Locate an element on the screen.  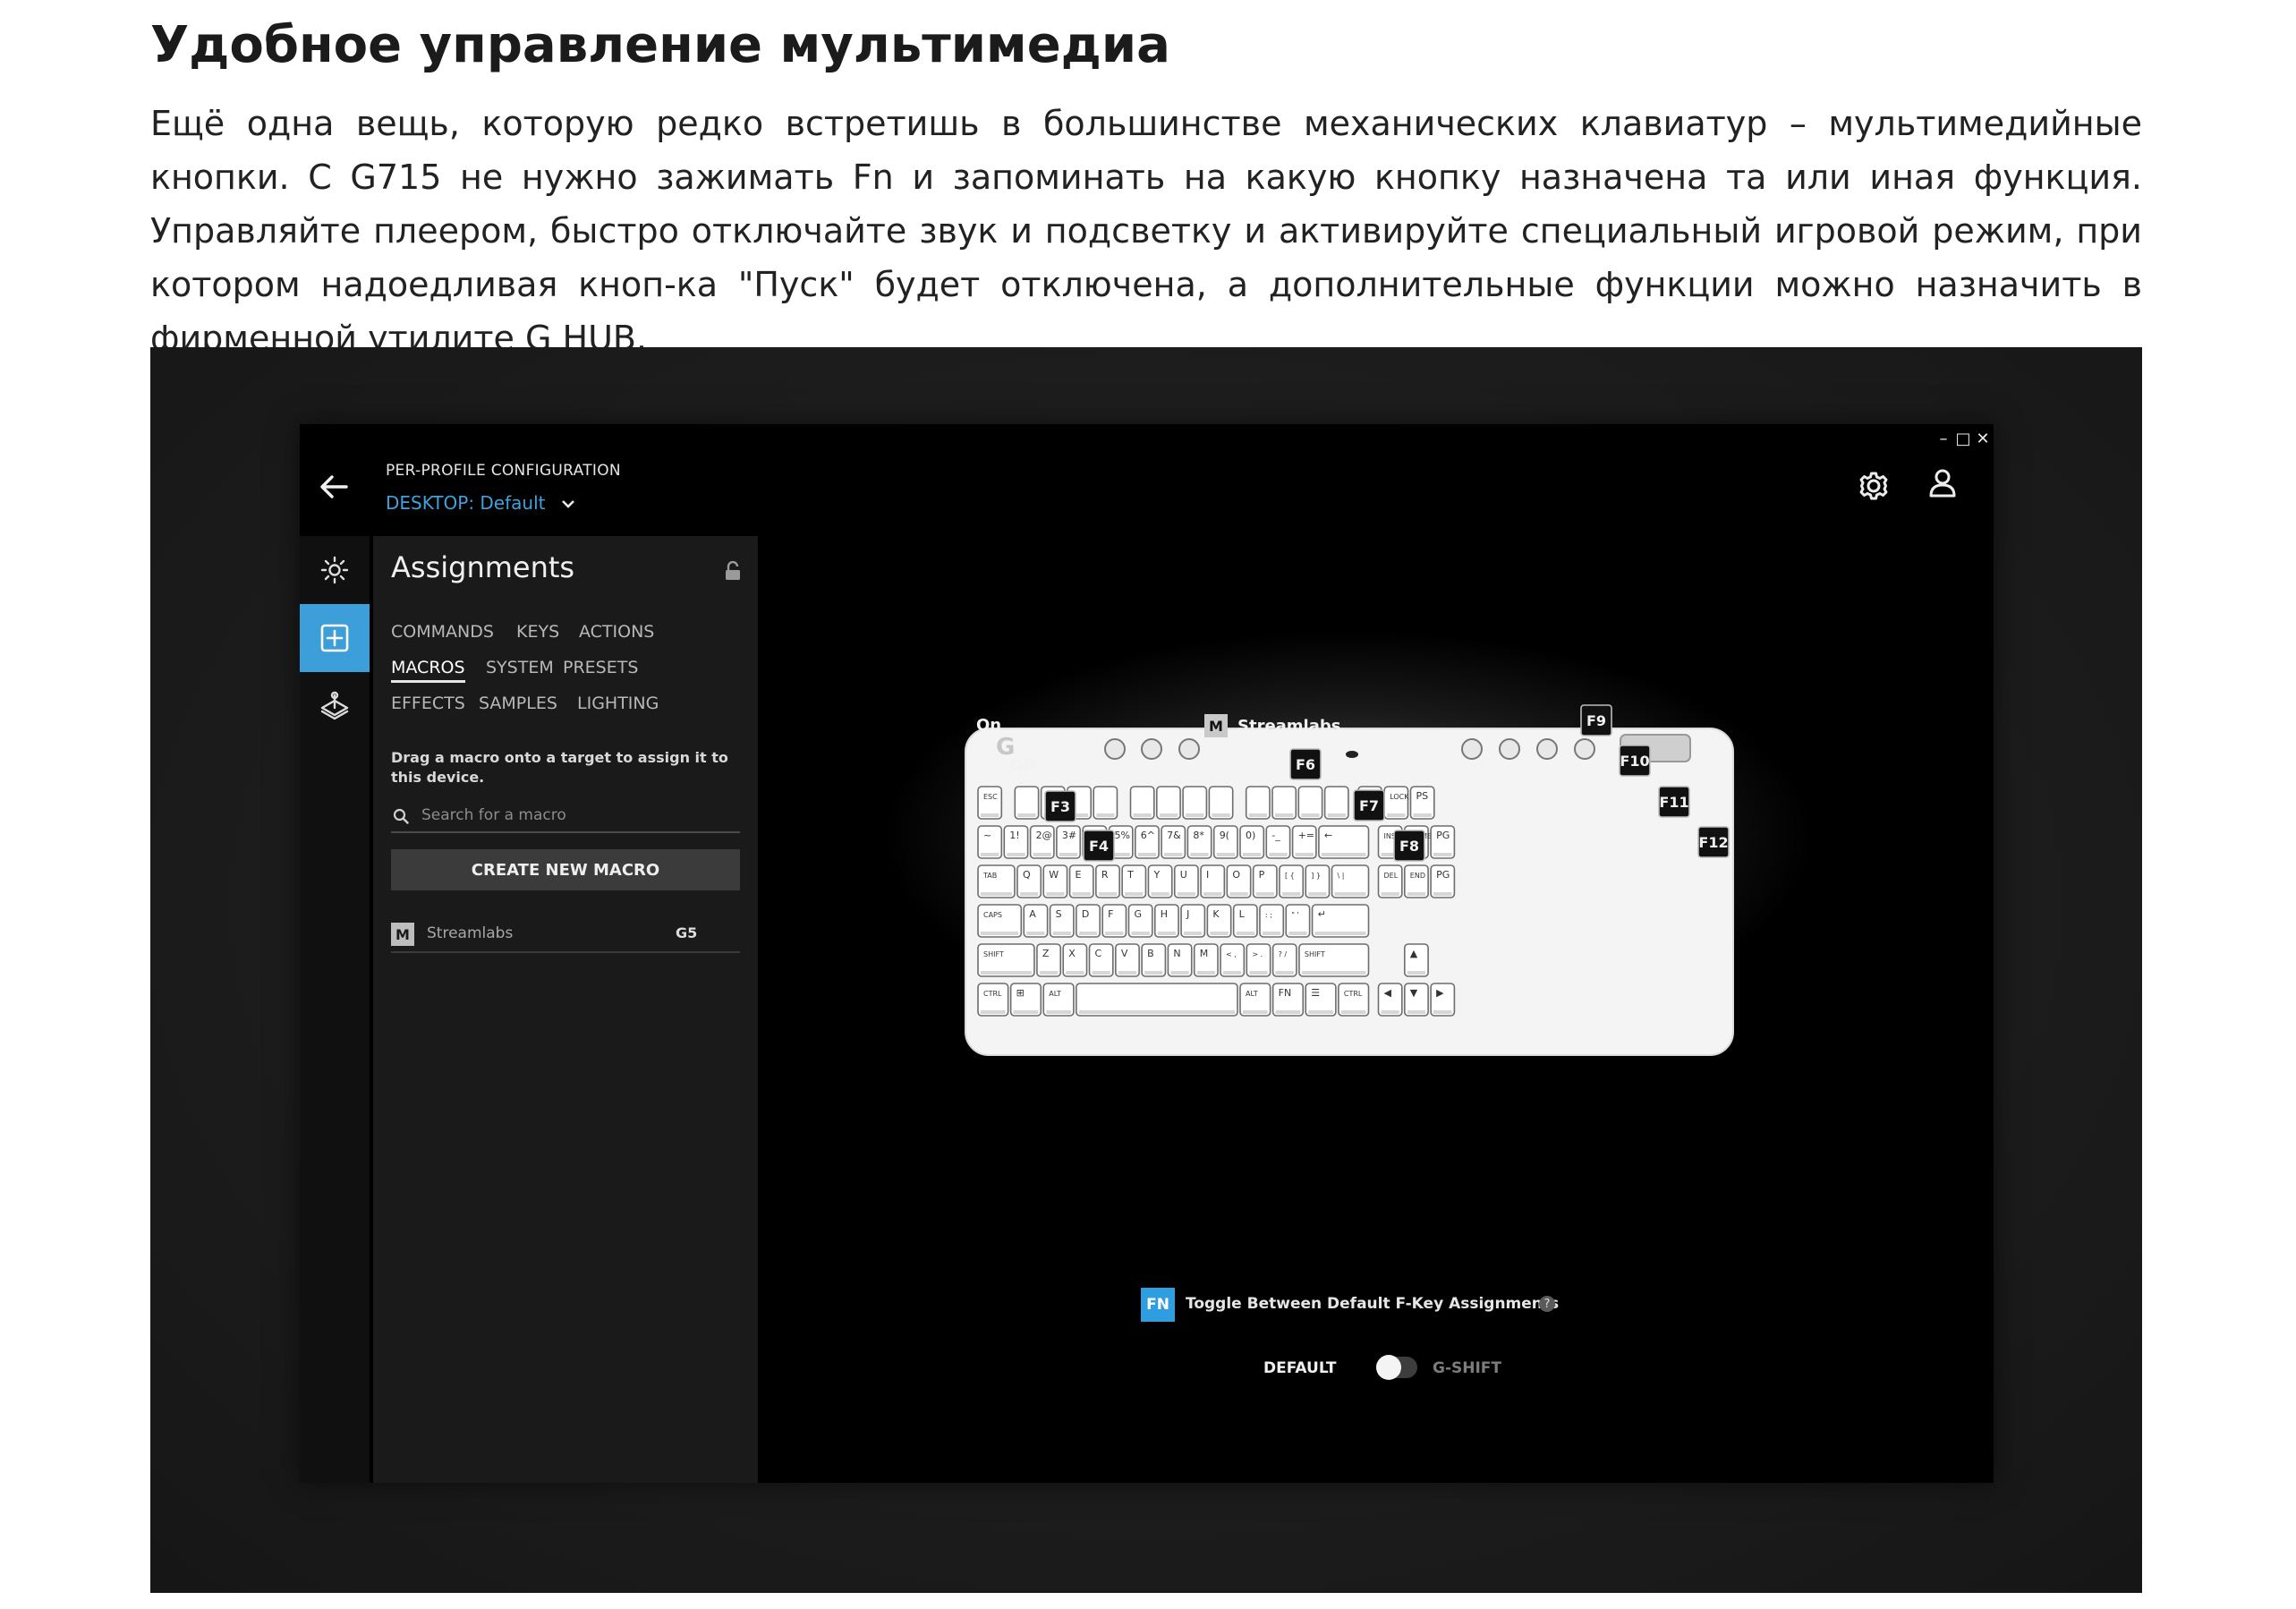
rail-item-lighting is located at coordinates (335, 570).